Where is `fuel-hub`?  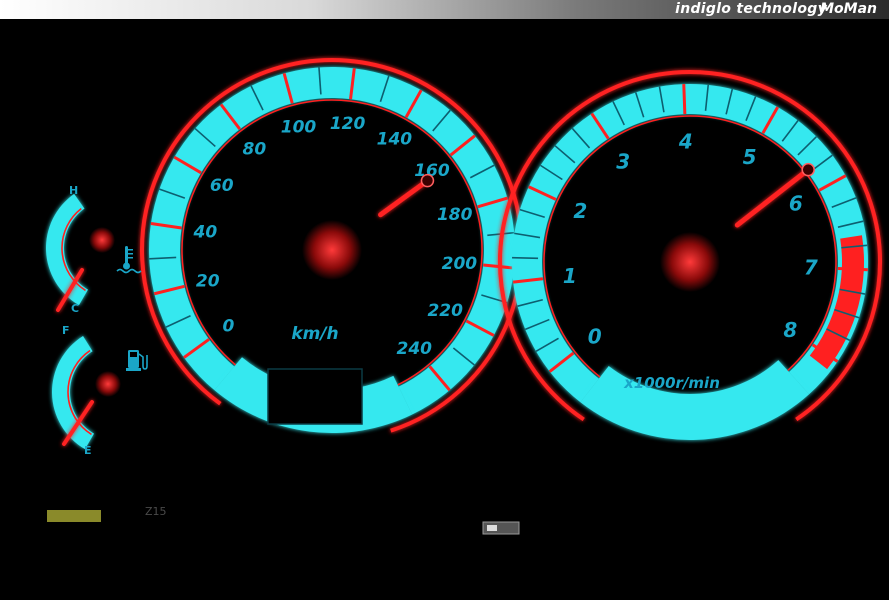
fuel-hub is located at coordinates (108, 384).